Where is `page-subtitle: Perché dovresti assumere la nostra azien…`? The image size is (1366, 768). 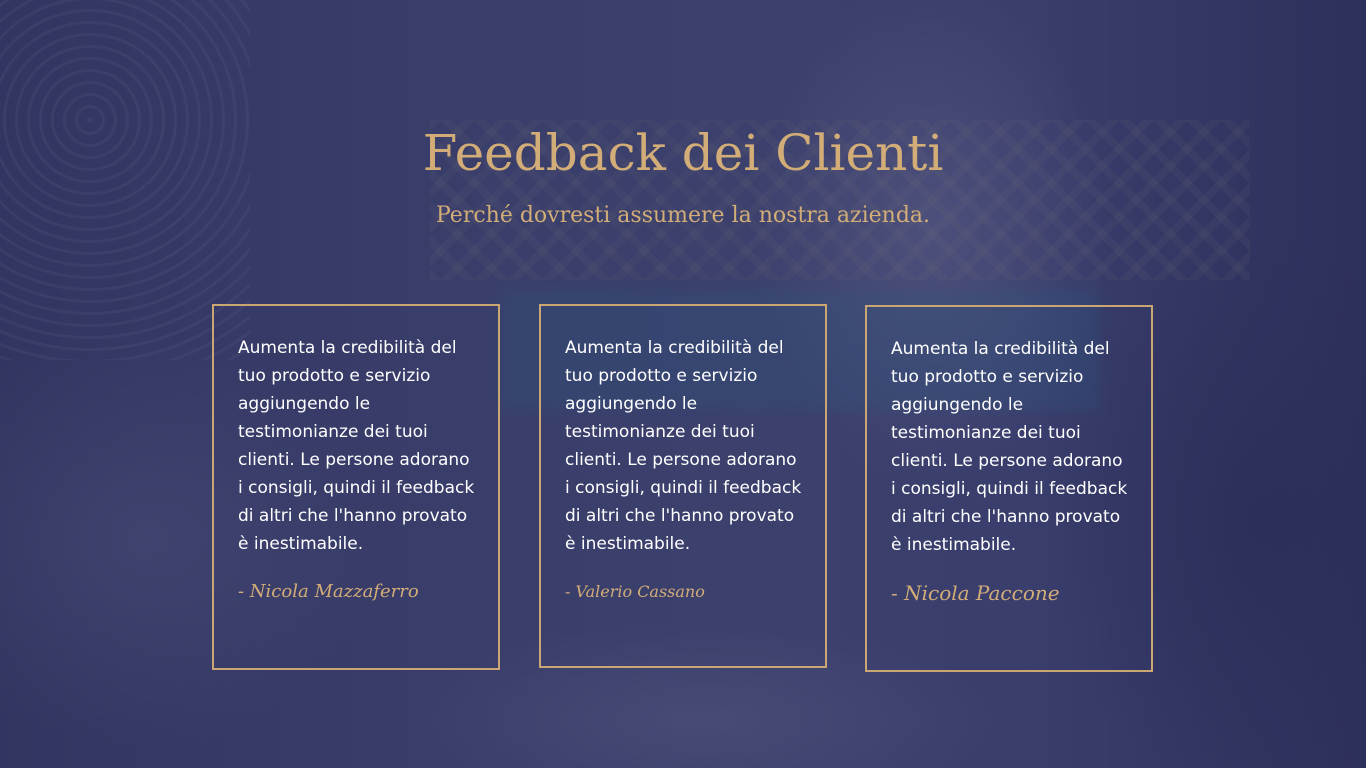 page-subtitle: Perché dovresti assumere la nostra azien… is located at coordinates (683, 215).